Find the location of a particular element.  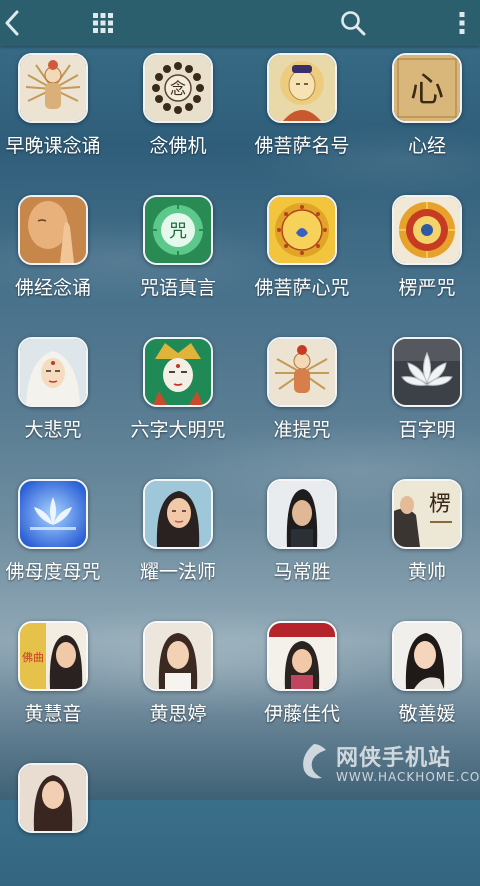

prayer-beads-char: 念 is located at coordinates (178, 88).